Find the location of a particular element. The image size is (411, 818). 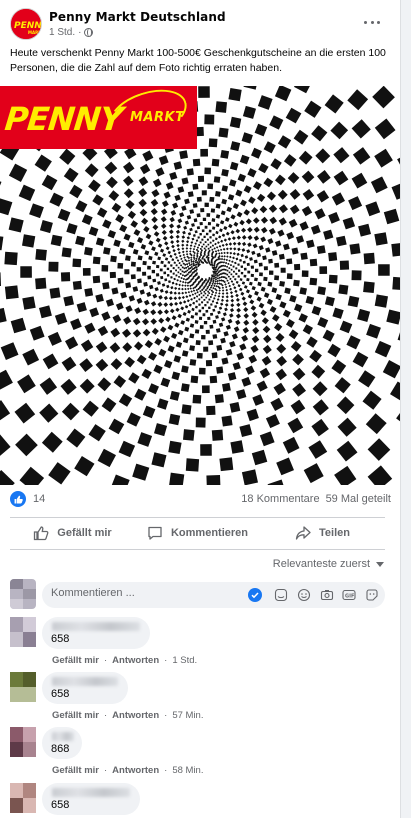

comment-button: Kommentieren is located at coordinates (197, 533).